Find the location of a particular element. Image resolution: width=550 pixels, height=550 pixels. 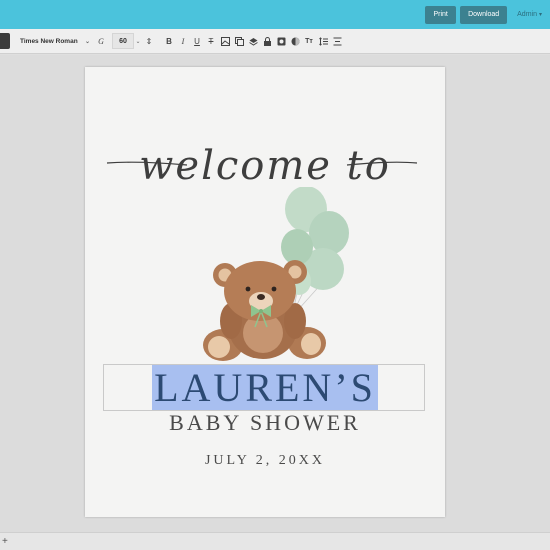

subtitle-text: BABY SHOWER is located at coordinates (265, 423).